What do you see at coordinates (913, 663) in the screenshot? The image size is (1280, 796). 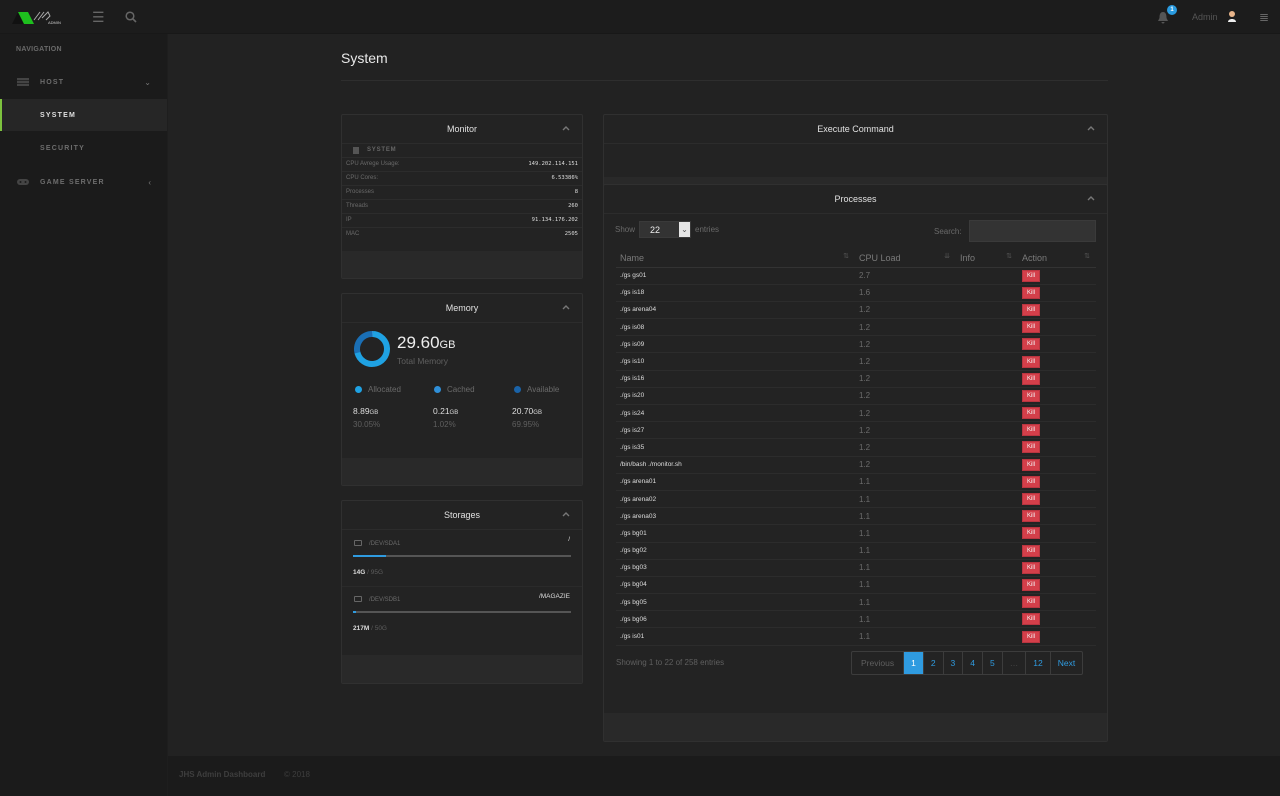 I see `page-button: 1` at bounding box center [913, 663].